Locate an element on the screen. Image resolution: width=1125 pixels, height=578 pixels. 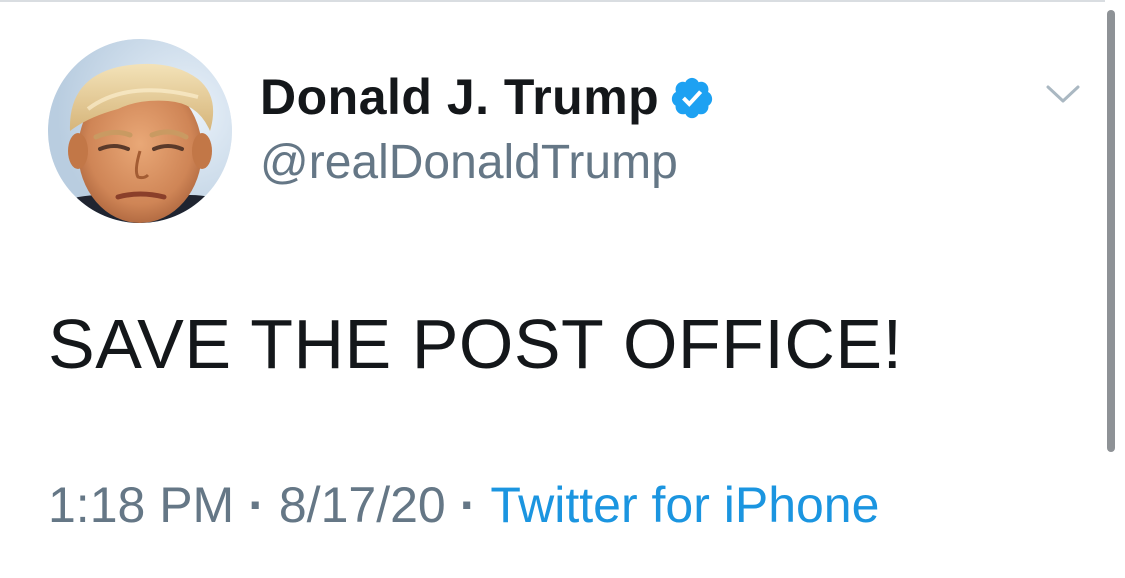
tweet-time: 1:18 PM is located at coordinates (141, 505).